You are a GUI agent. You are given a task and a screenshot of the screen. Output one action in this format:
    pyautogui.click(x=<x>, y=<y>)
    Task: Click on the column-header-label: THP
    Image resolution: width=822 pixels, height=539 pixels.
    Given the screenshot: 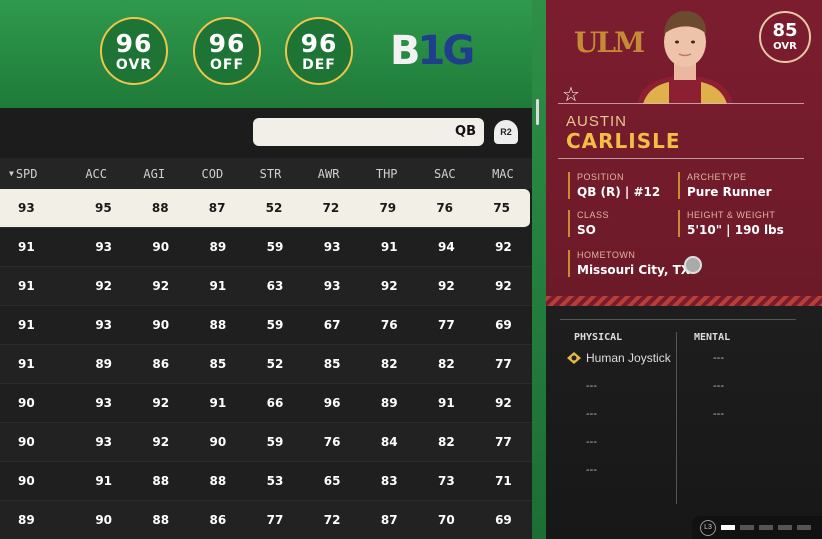 What is the action you would take?
    pyautogui.click(x=386, y=173)
    